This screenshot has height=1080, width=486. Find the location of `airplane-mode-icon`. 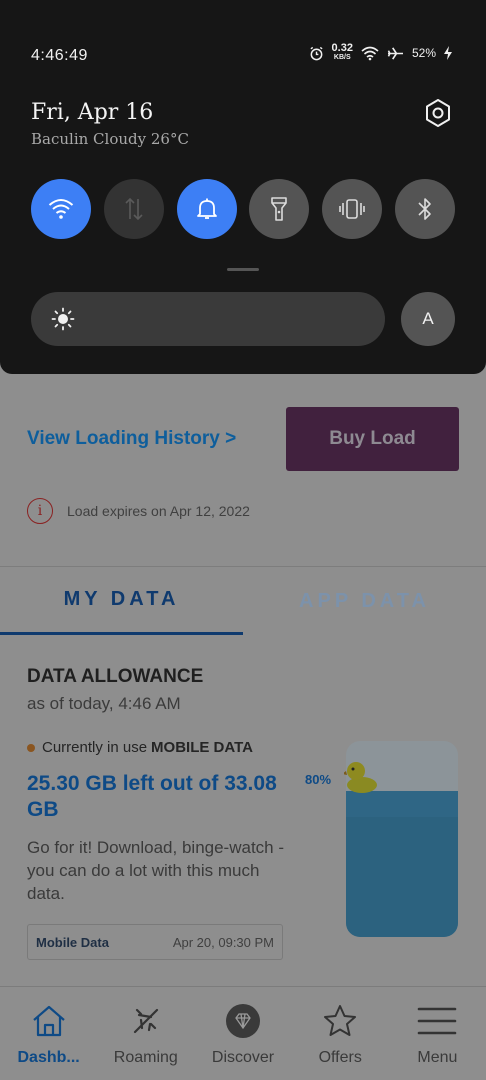

airplane-mode-icon is located at coordinates (395, 53).